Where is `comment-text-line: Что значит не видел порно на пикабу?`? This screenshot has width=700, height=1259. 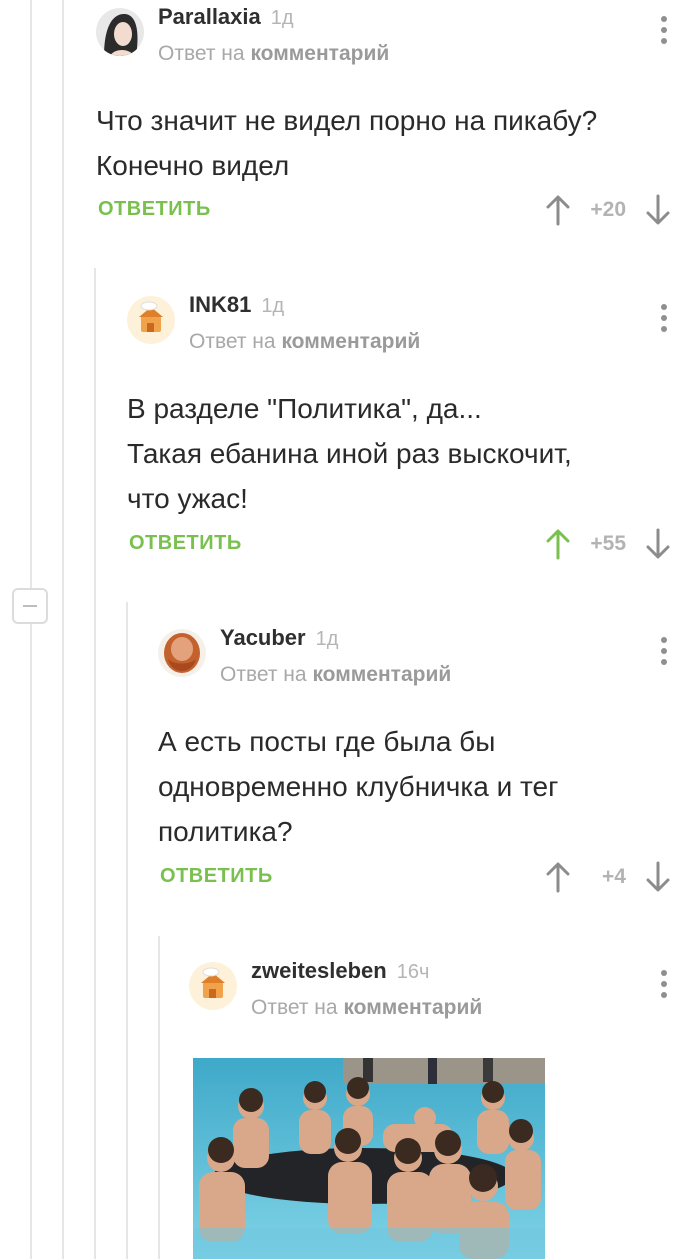 comment-text-line: Что значит не видел порно на пикабу? is located at coordinates (347, 120).